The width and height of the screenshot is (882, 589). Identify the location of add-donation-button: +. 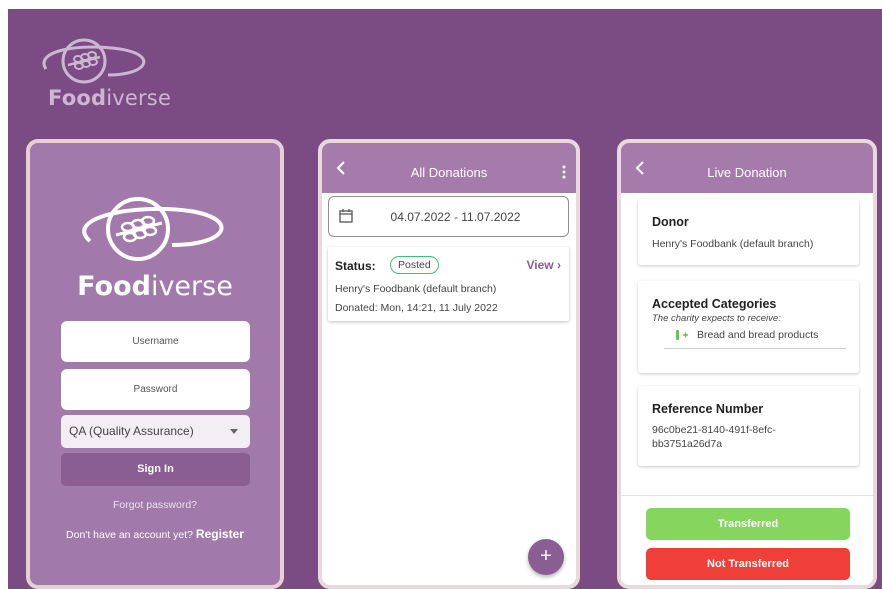
(546, 557).